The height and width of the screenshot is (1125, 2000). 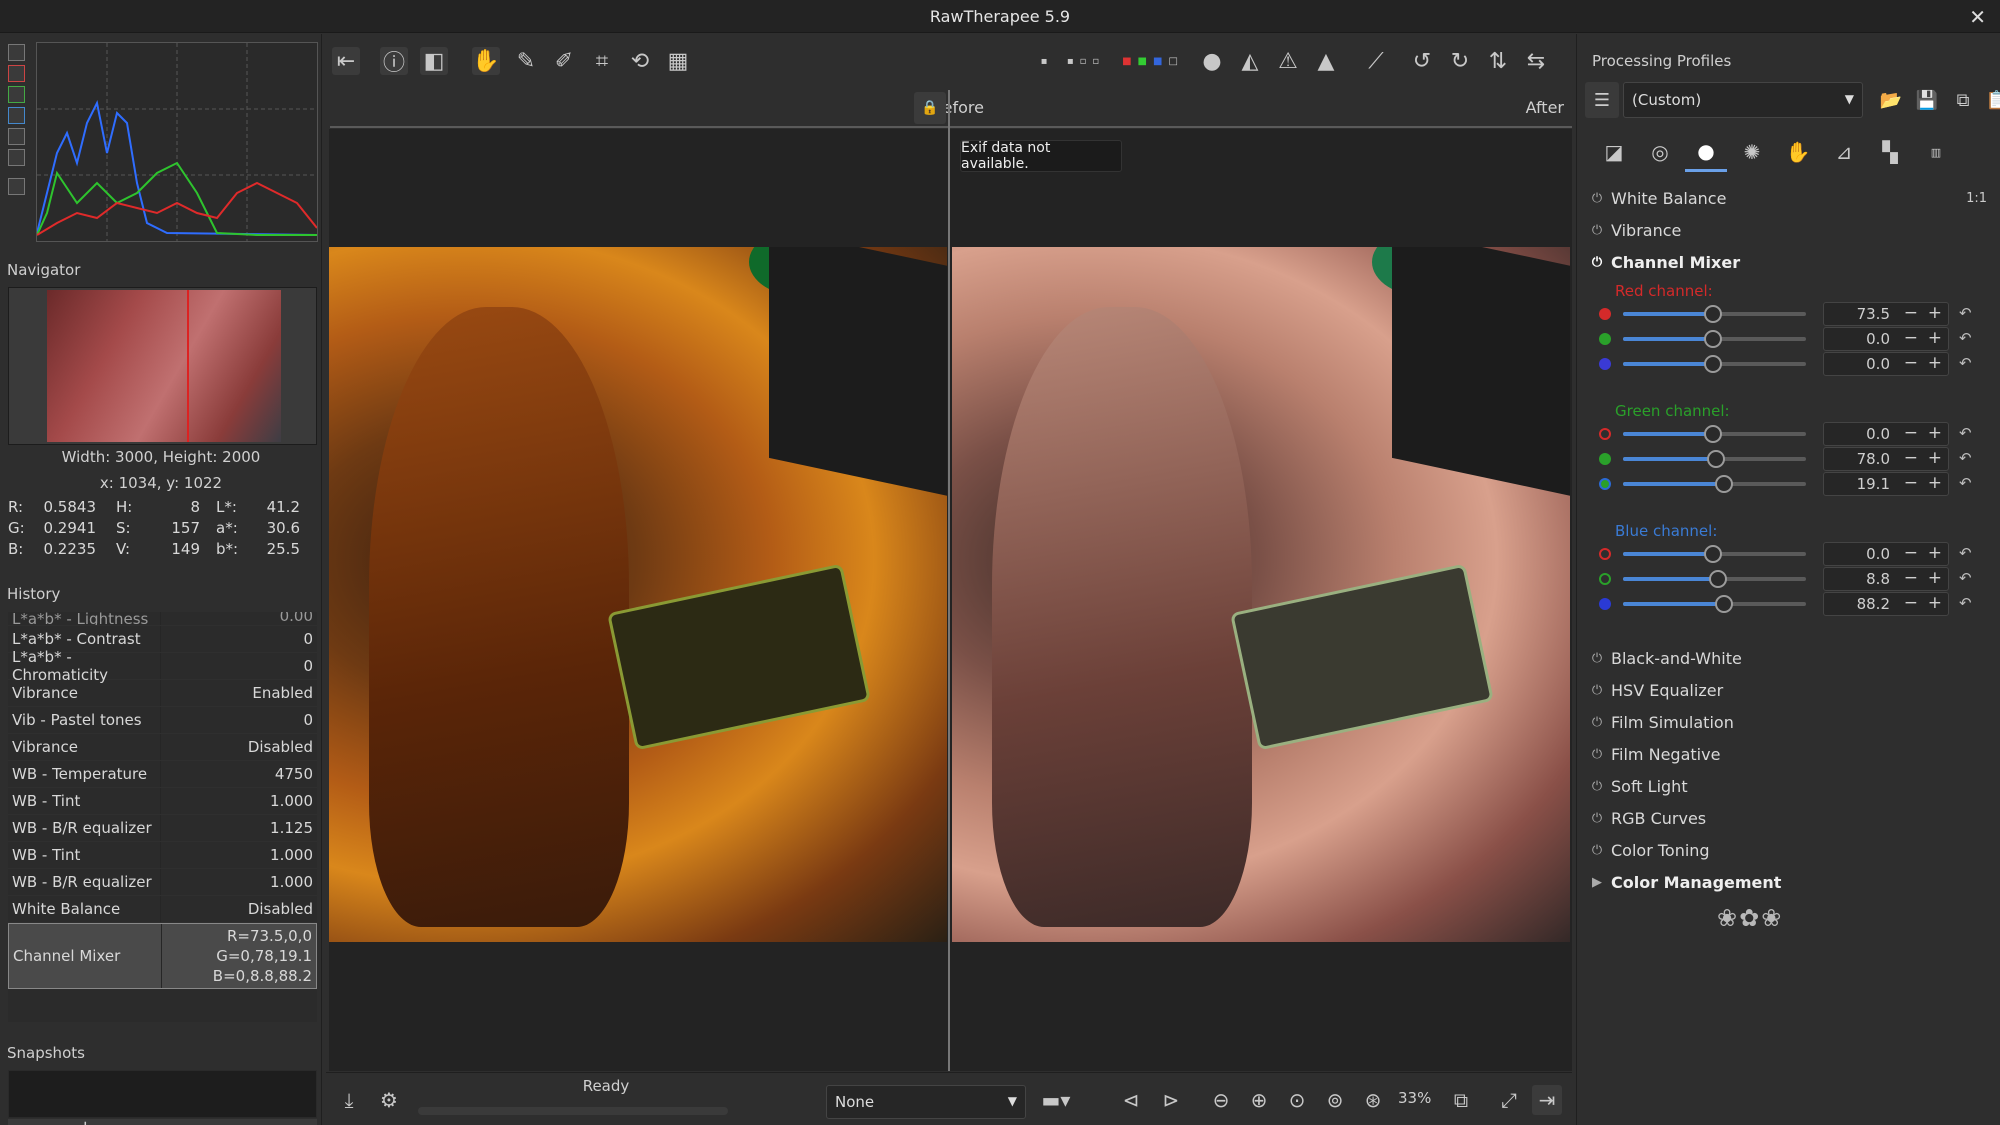 What do you see at coordinates (1376, 61) in the screenshot?
I see `graph-icon: ⟋` at bounding box center [1376, 61].